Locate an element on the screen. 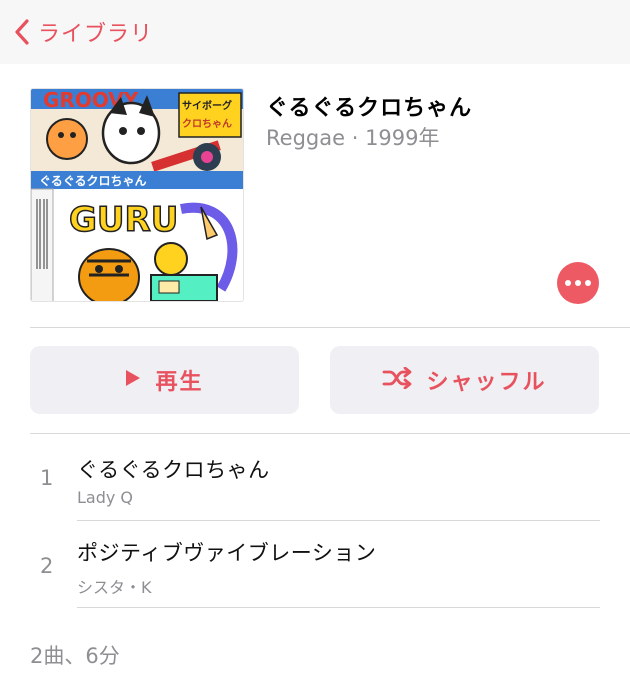 The width and height of the screenshot is (630, 680). cover-band-text: ぐるぐるクロちゃん is located at coordinates (93, 181).